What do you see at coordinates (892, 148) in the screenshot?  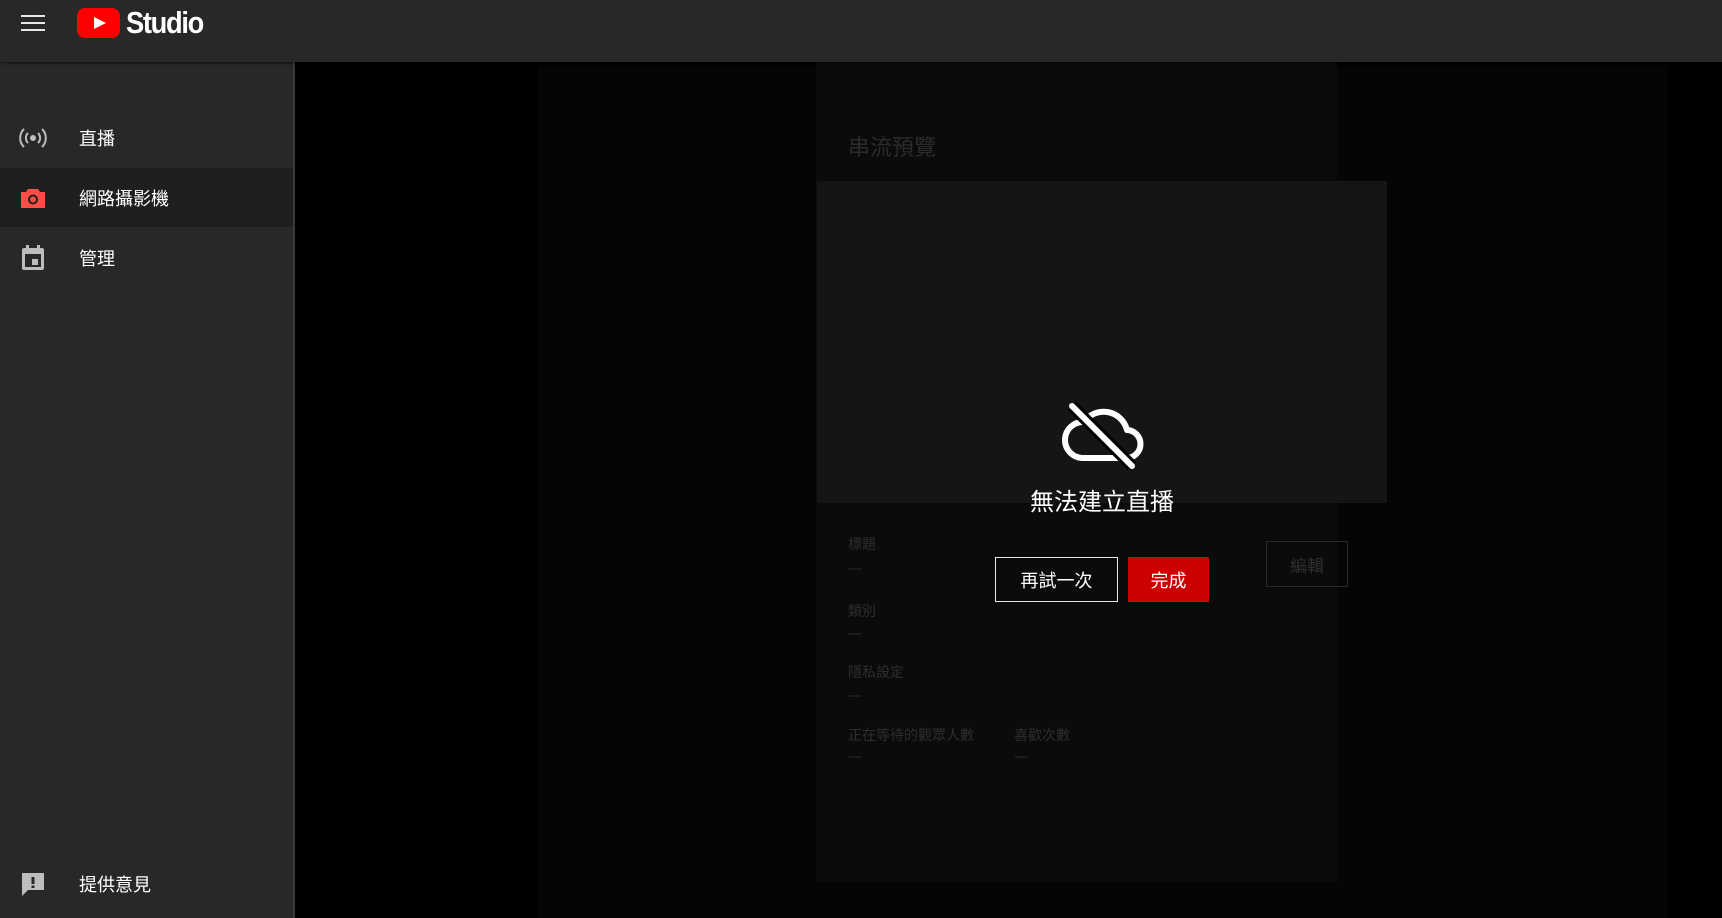 I see `panel-title: 串流預覽` at bounding box center [892, 148].